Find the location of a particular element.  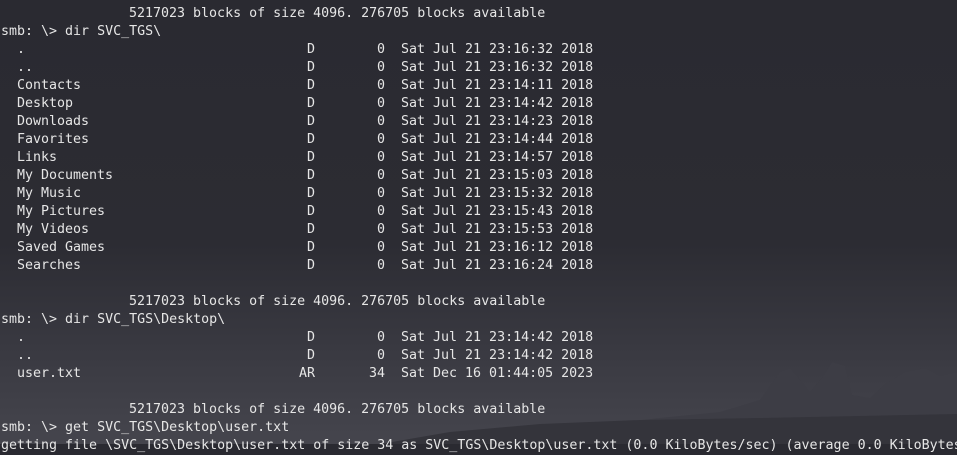

entry-date: Sat Jul 21 23:15:53 2018 is located at coordinates (497, 229).